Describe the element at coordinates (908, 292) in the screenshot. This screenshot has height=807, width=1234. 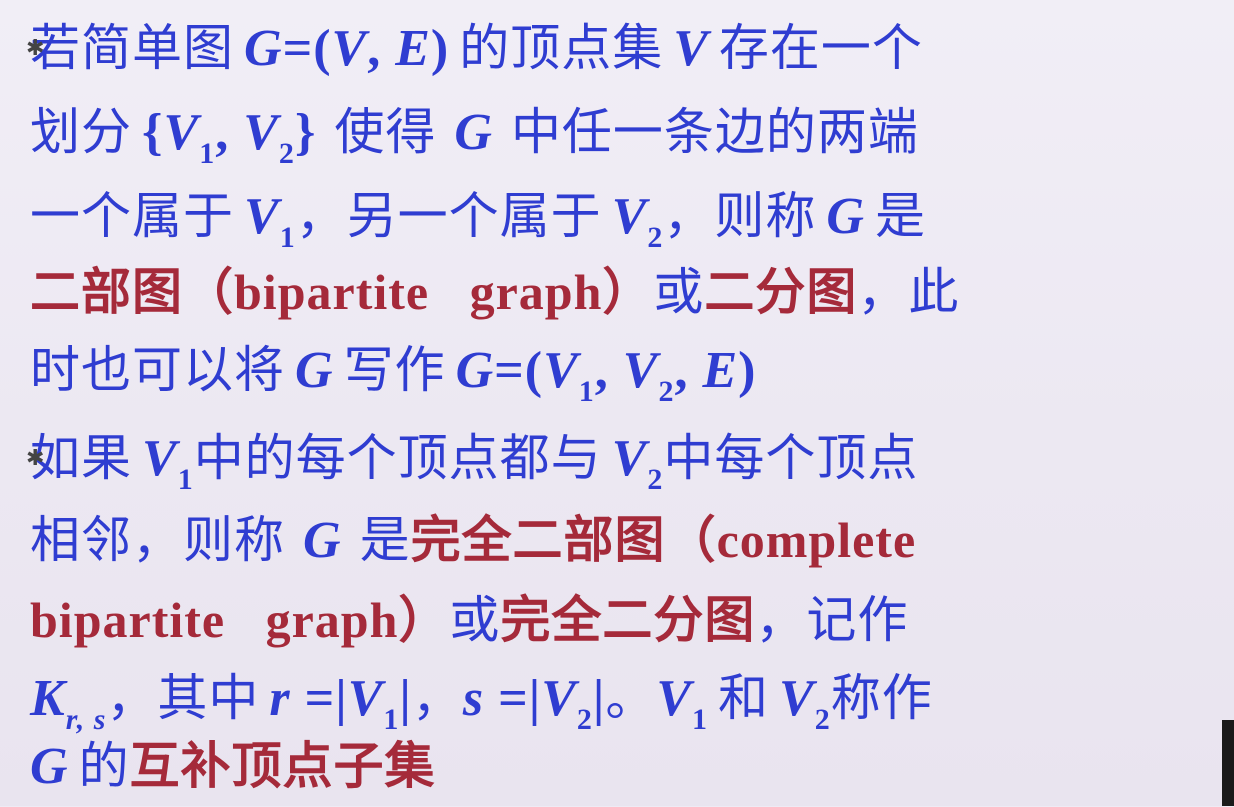
I see `text: ，此` at that location.